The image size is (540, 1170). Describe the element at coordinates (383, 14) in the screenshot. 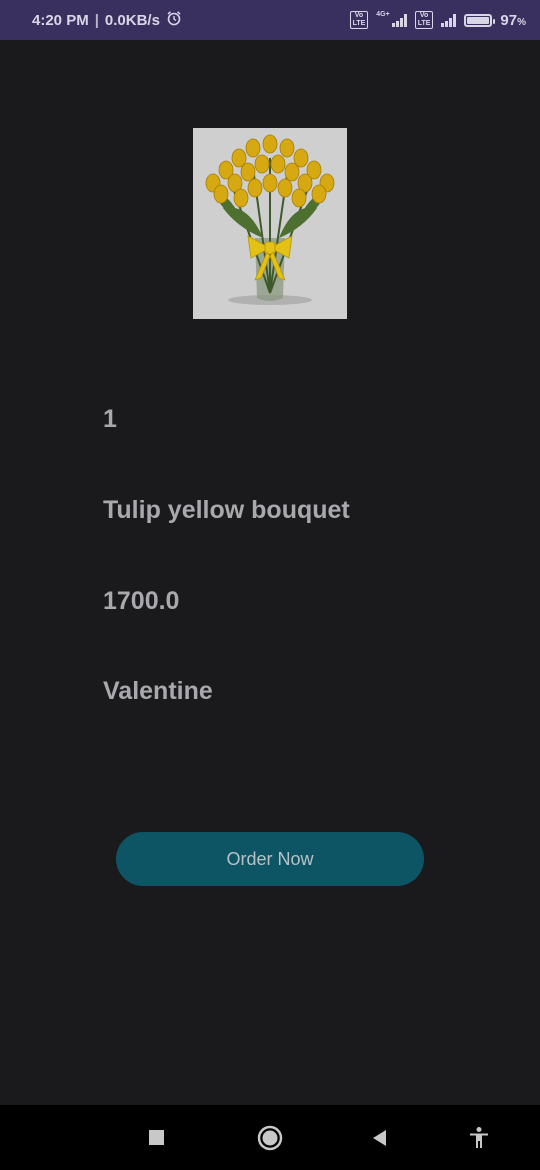

I see `network-type: 4G+` at that location.